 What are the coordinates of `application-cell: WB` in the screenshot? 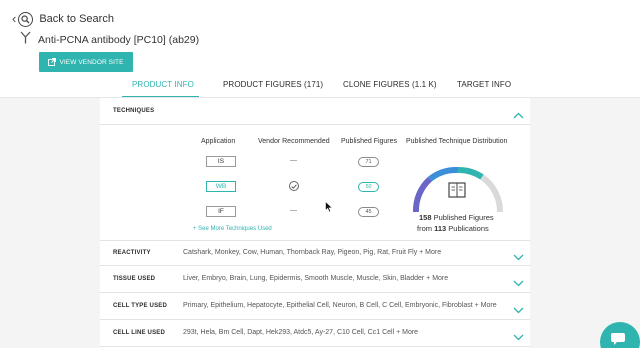 It's located at (221, 186).